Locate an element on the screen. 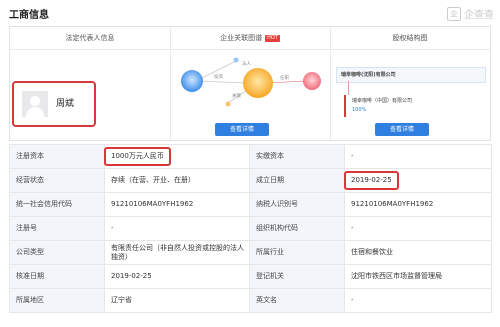 The height and width of the screenshot is (327, 500). field-value: 沈阳市铁西区市场监督管理局 is located at coordinates (418, 276).